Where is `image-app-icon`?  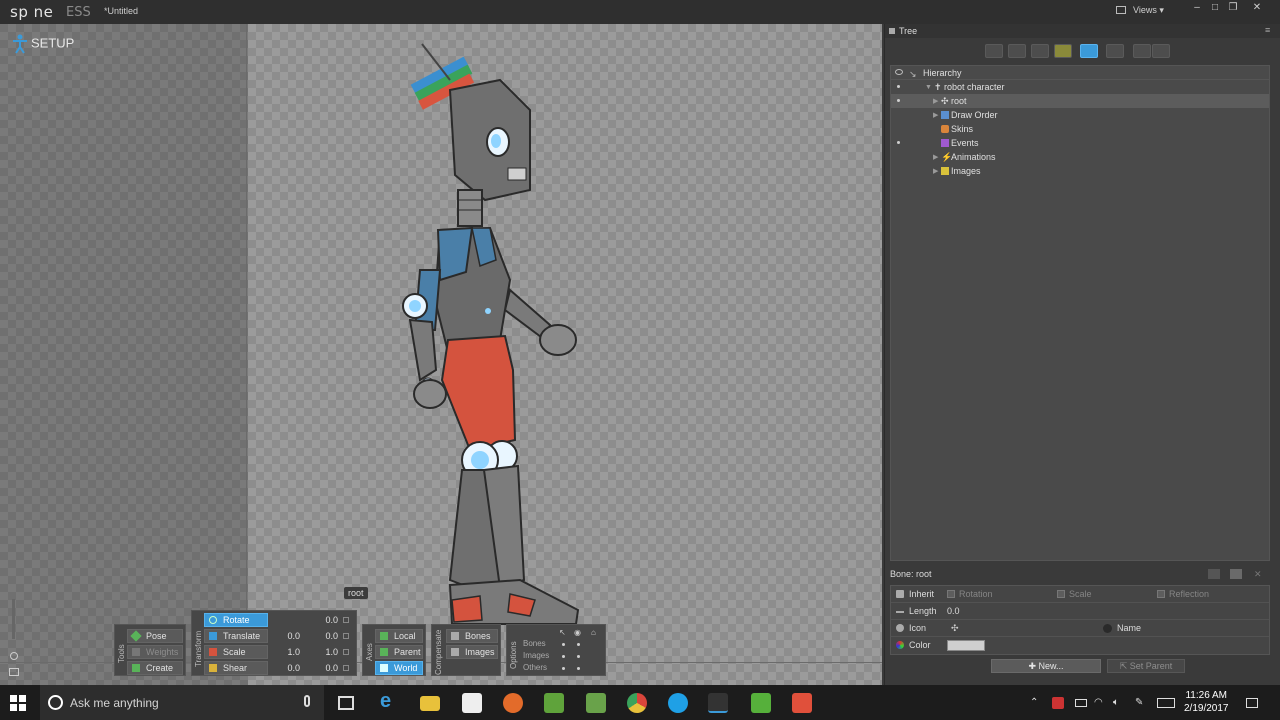 image-app-icon is located at coordinates (554, 703).